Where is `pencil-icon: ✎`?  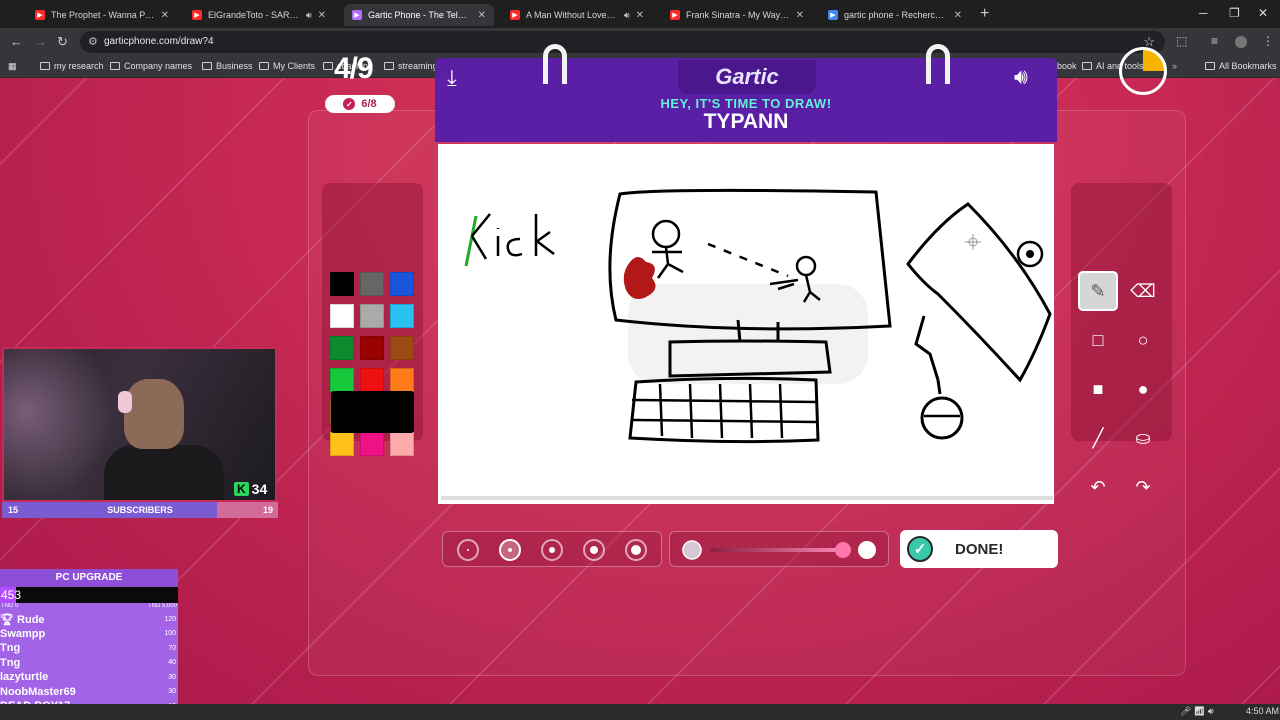
pencil-icon: ✎ is located at coordinates (1098, 291).